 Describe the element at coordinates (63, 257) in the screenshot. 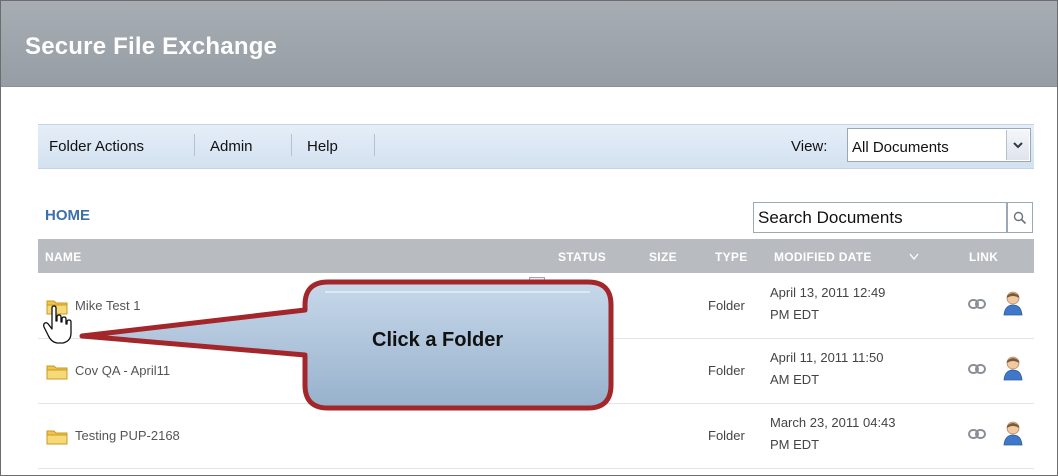

I see `column-name: NAME` at that location.